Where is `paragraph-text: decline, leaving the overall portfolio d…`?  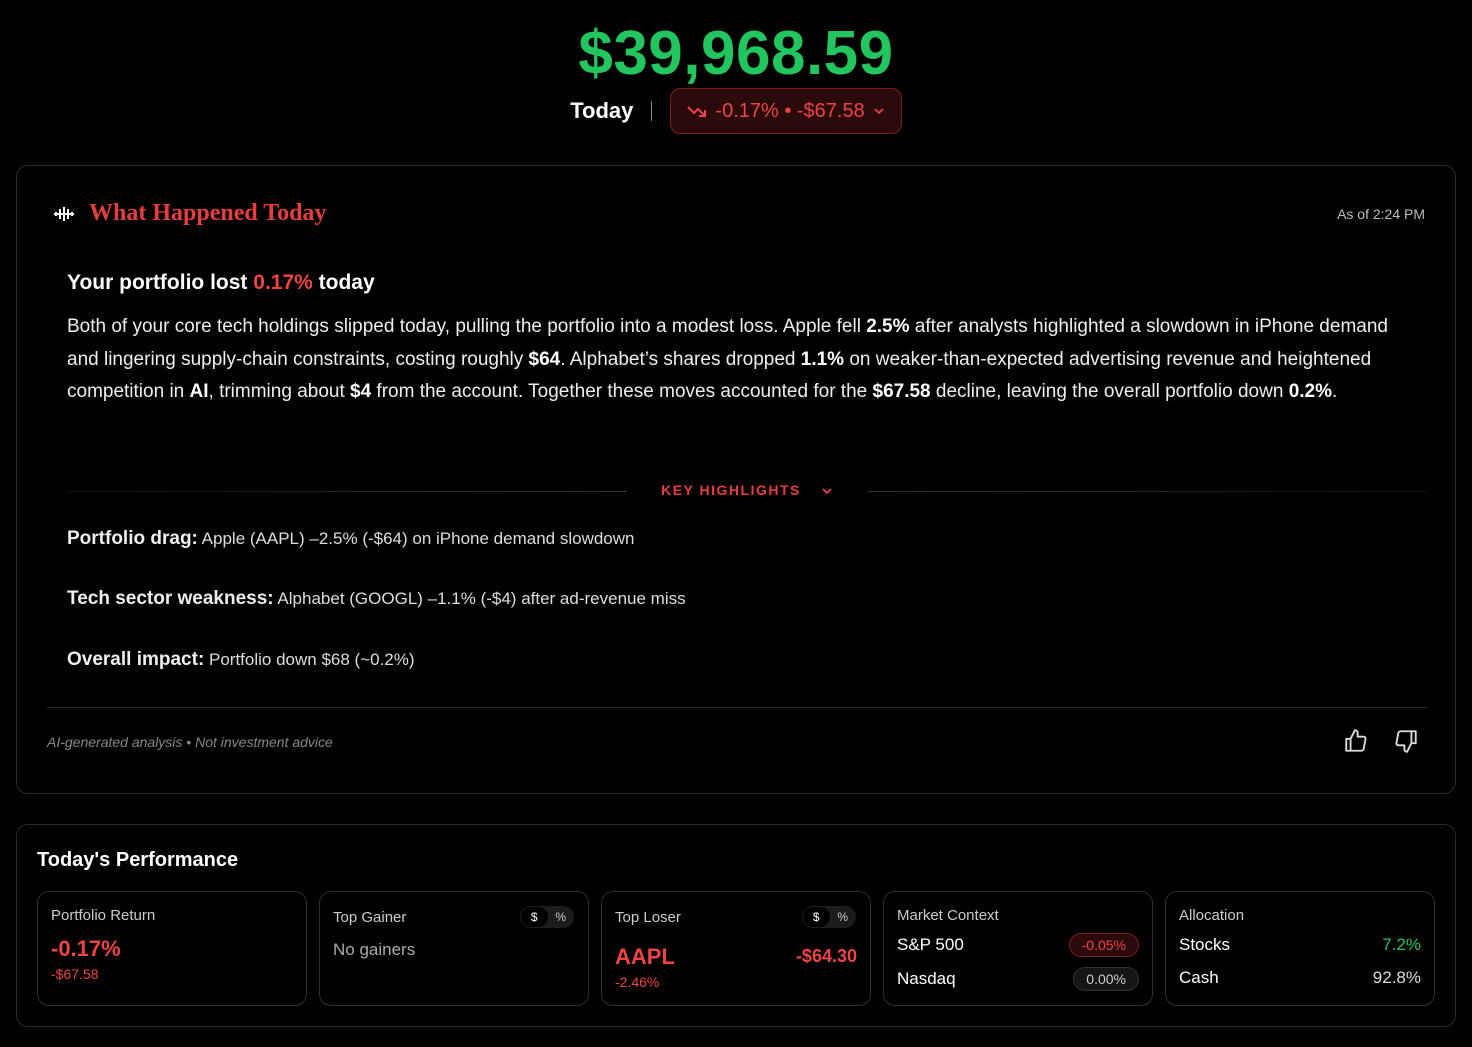
paragraph-text: decline, leaving the overall portfolio d… is located at coordinates (1109, 391).